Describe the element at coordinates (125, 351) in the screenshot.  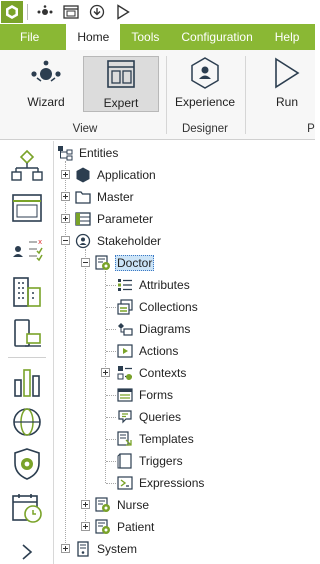
I see `action-play-icon` at that location.